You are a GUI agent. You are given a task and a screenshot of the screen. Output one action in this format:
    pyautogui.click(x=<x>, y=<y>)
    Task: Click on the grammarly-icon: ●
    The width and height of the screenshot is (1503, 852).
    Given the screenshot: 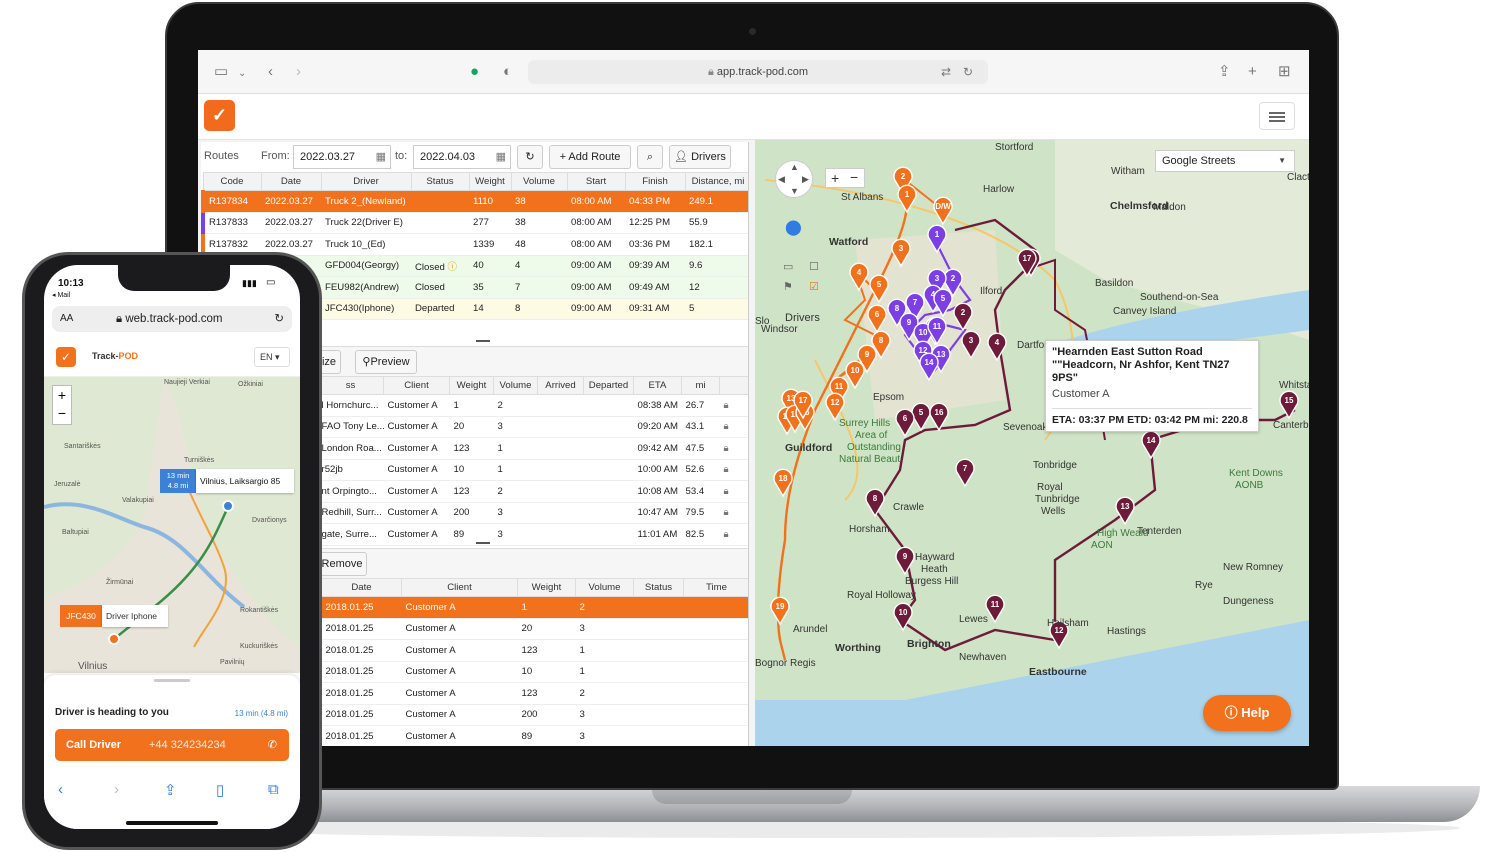 What is the action you would take?
    pyautogui.click(x=474, y=72)
    